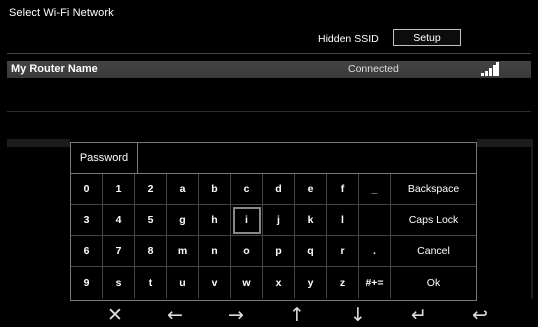  I want to click on scrollbar-track, so click(532, 219).